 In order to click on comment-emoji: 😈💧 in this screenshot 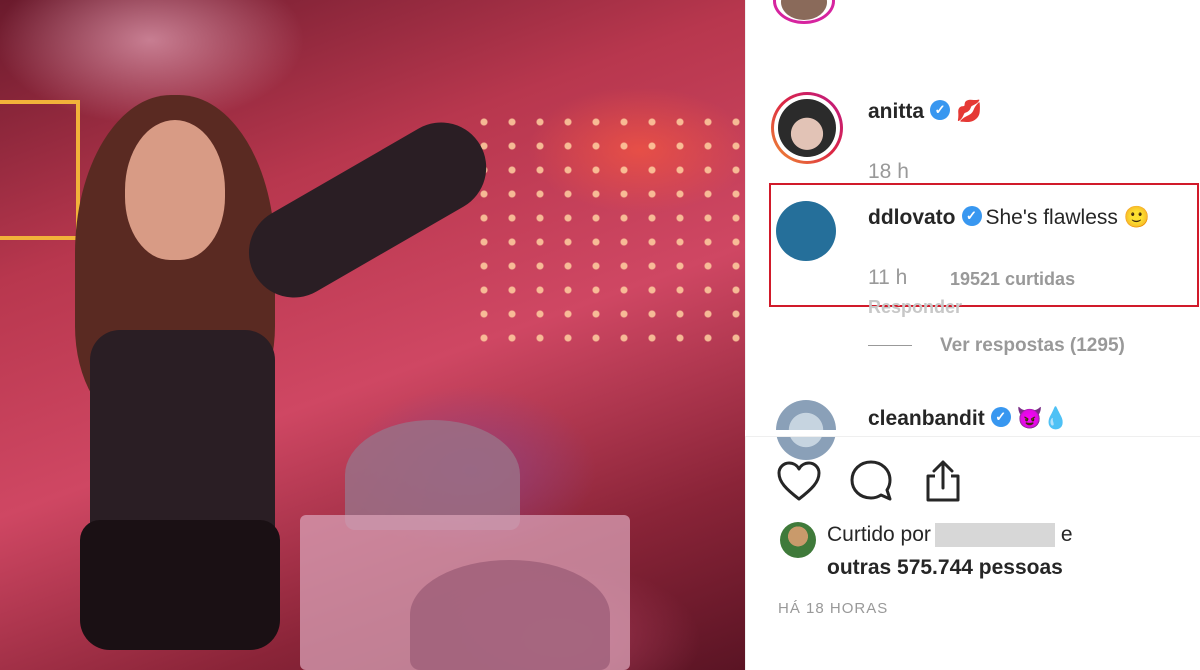, I will do `click(1042, 419)`.